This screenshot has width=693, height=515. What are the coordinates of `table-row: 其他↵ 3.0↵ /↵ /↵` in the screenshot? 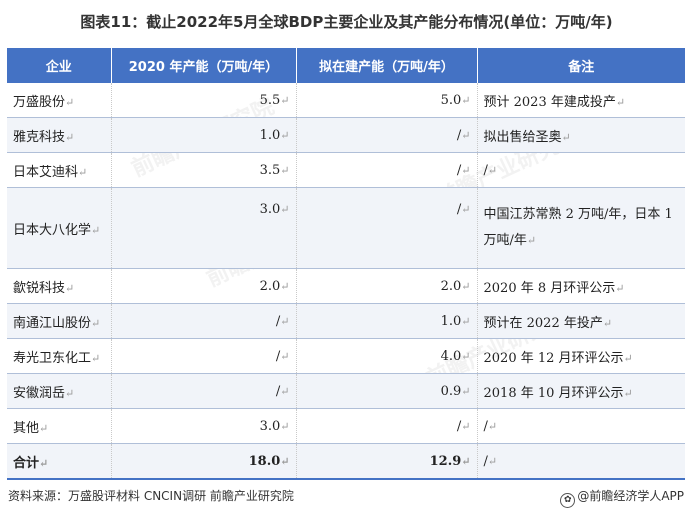 It's located at (346, 426).